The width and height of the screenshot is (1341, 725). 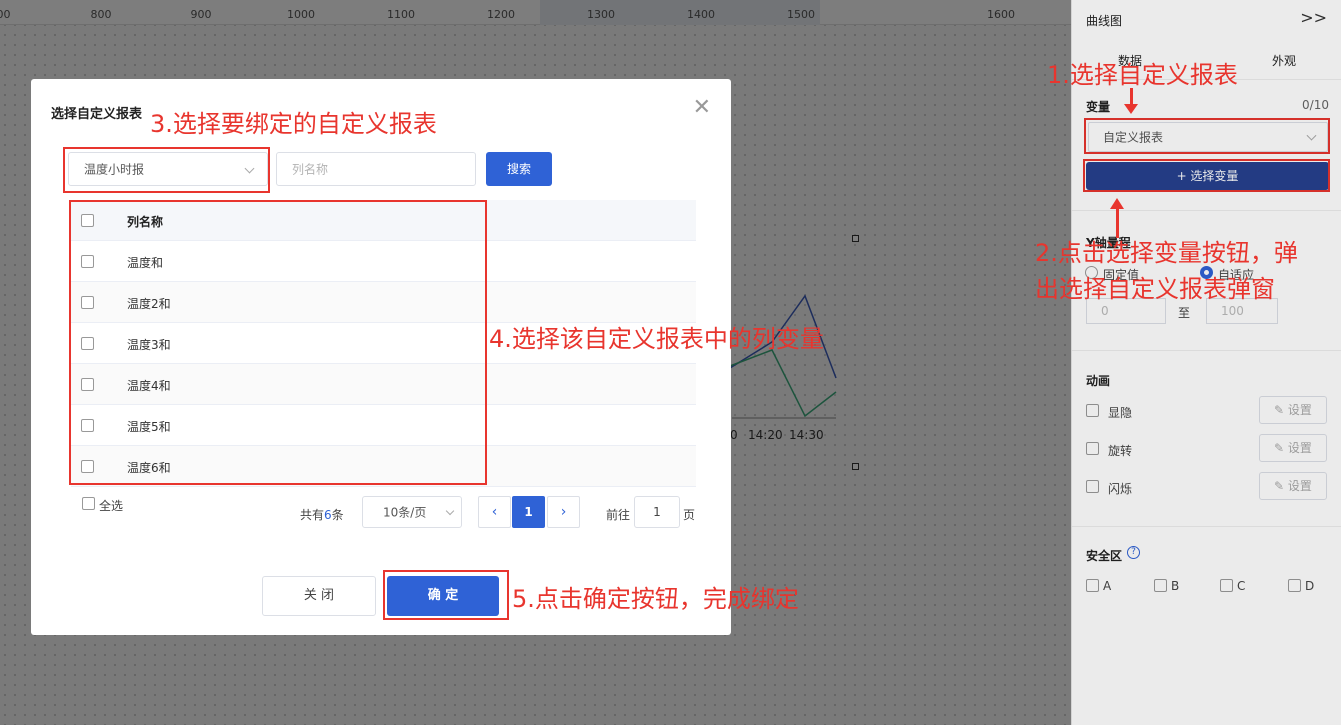 I want to click on annotation-step2-line1: 2.点击选择变量按钮，弹, so click(x=1166, y=253).